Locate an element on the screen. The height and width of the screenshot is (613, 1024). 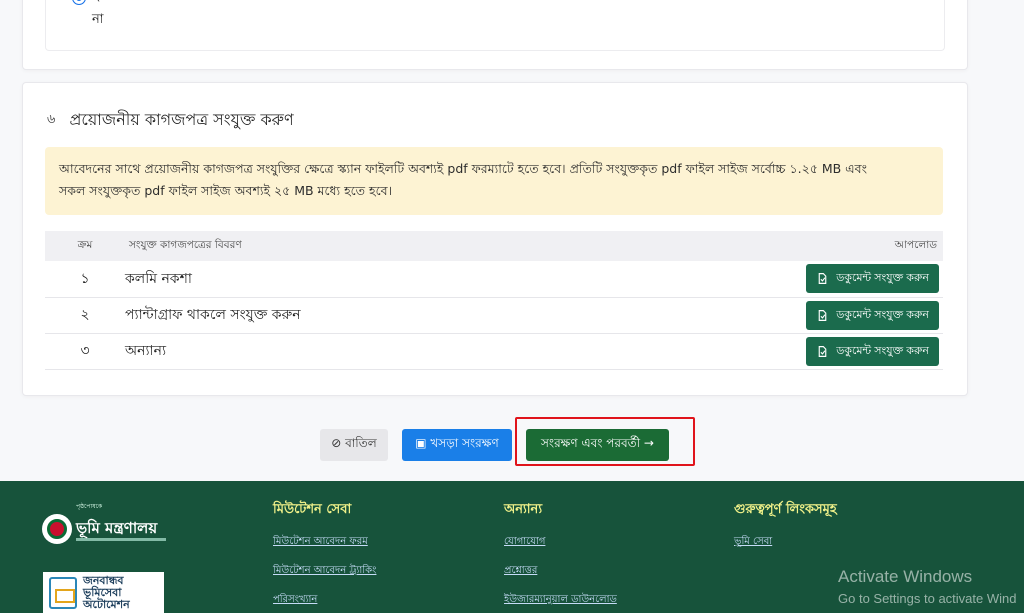
footer-col-title-others: অন্যান্য is located at coordinates (523, 509).